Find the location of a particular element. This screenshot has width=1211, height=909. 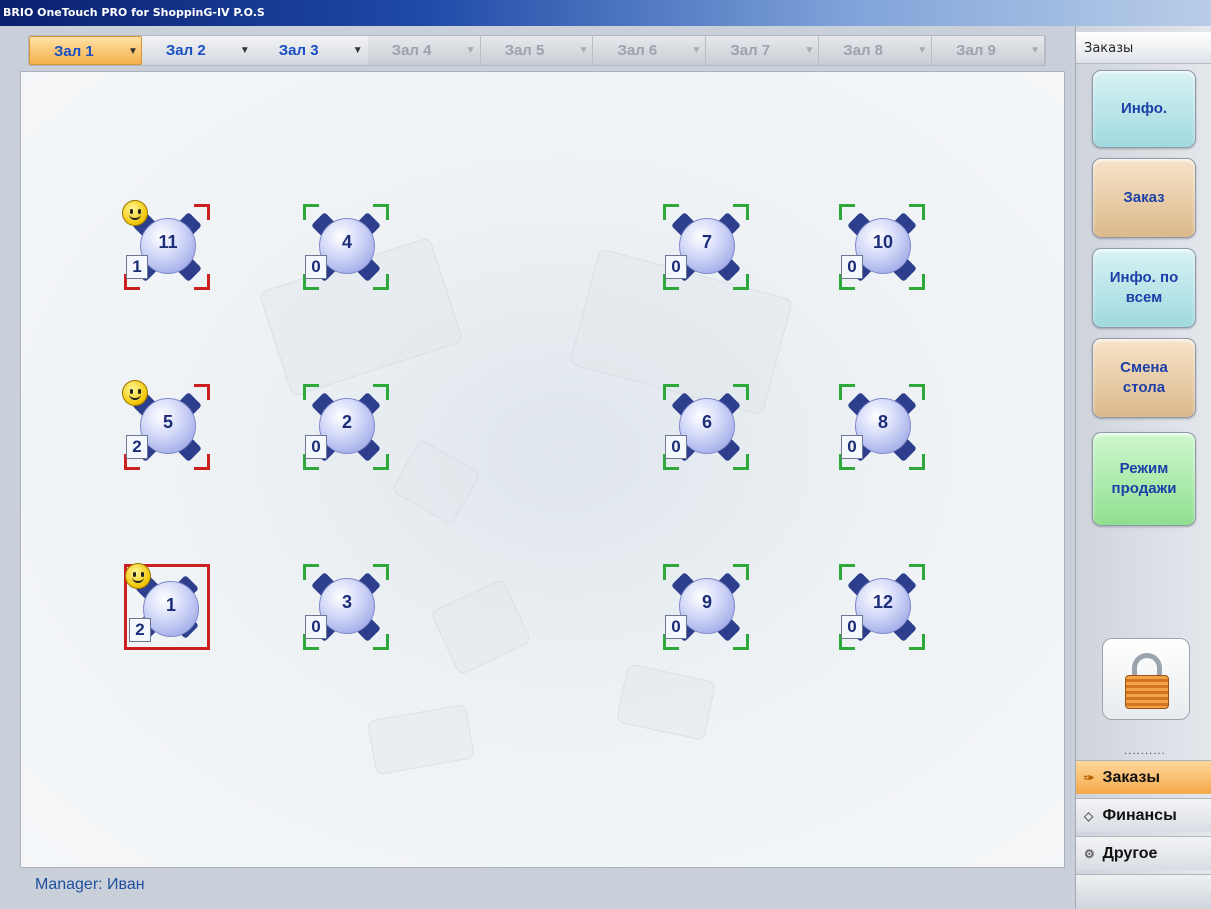

change-table-button: Смена стола is located at coordinates (1144, 378).